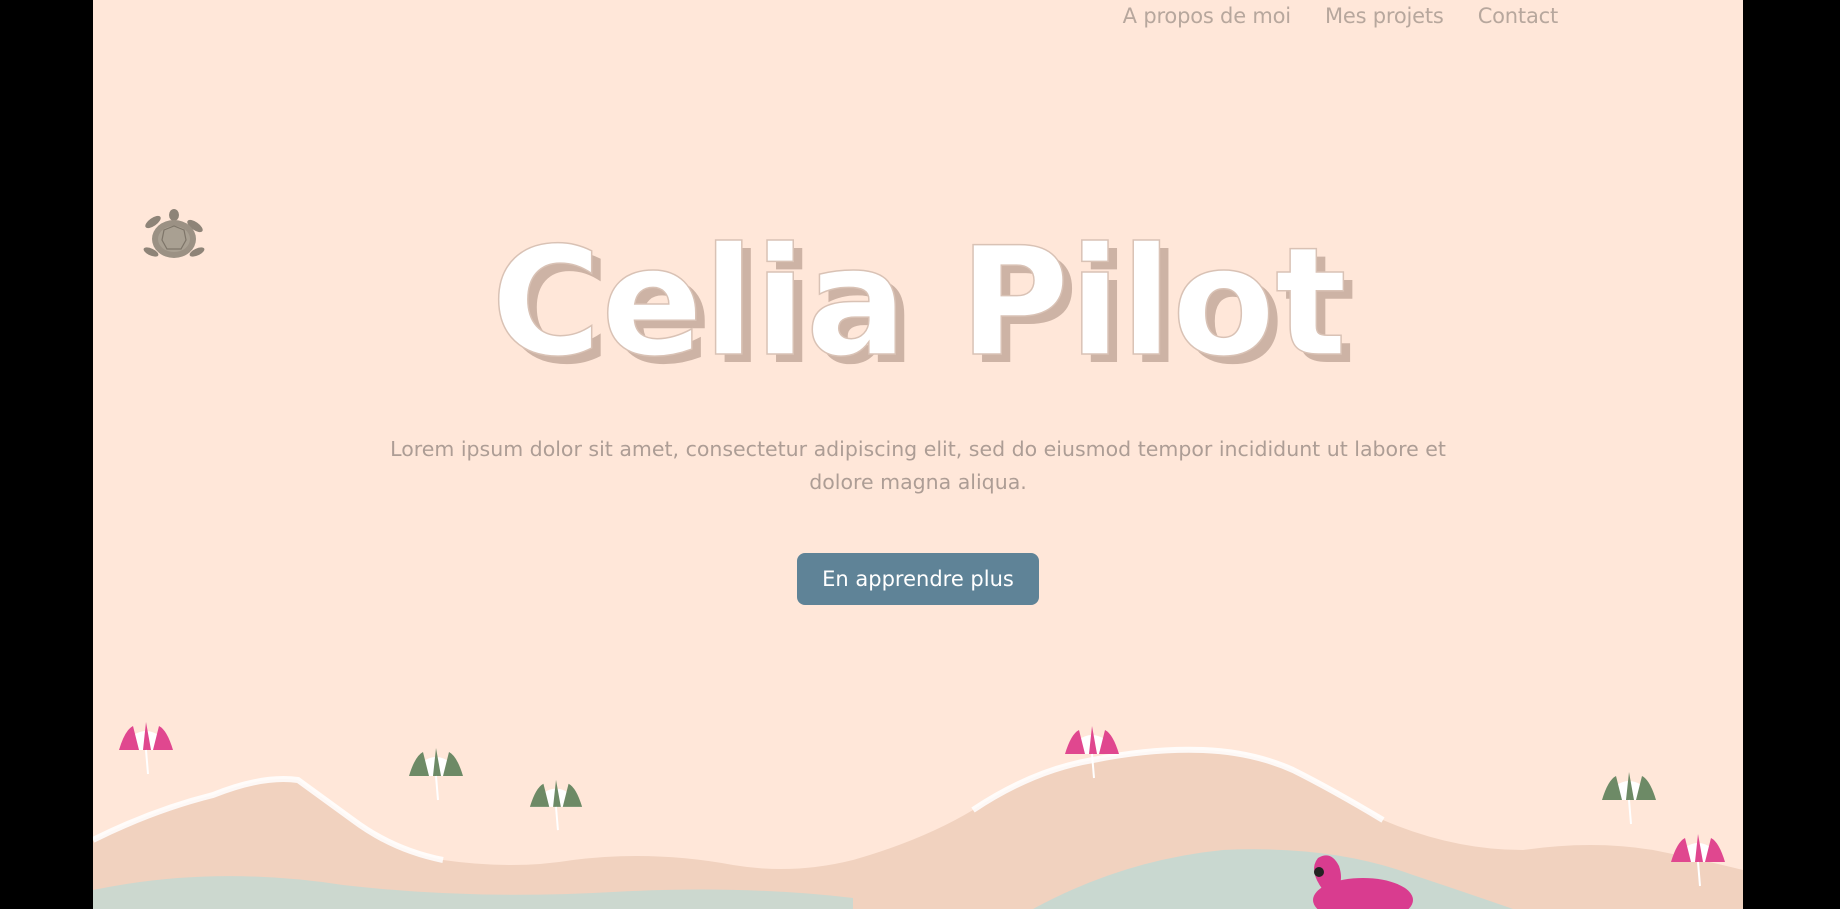  Describe the element at coordinates (1207, 16) in the screenshot. I see `nav-link-about: A propos de moi` at that location.